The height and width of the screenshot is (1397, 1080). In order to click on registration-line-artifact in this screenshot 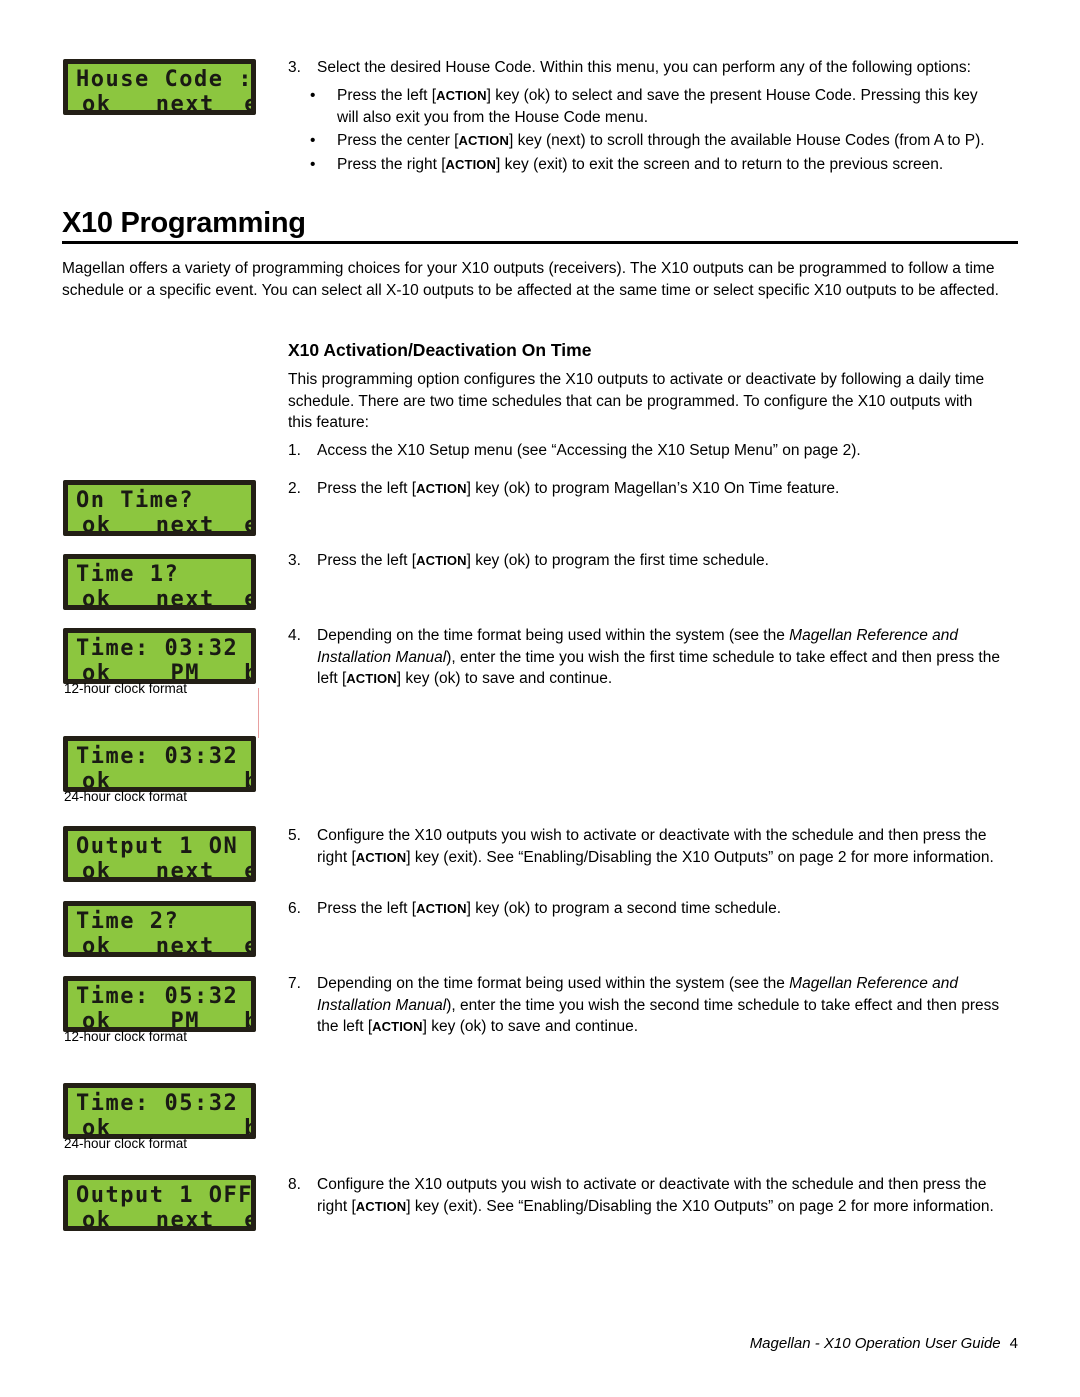, I will do `click(258, 713)`.